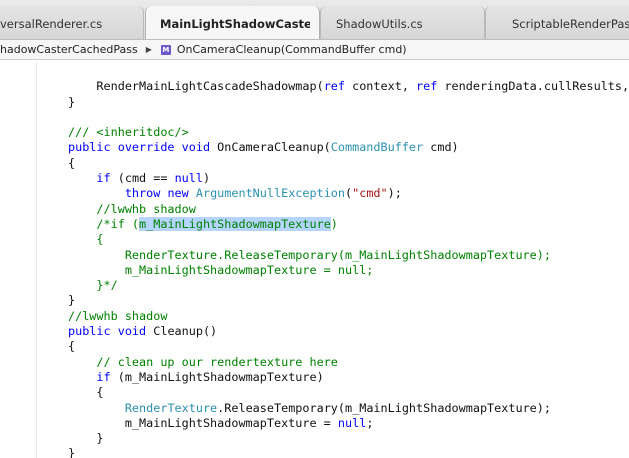 This screenshot has width=629, height=458. I want to click on code-token: RenderMainLightCascadeShadowmap(, so click(196, 86).